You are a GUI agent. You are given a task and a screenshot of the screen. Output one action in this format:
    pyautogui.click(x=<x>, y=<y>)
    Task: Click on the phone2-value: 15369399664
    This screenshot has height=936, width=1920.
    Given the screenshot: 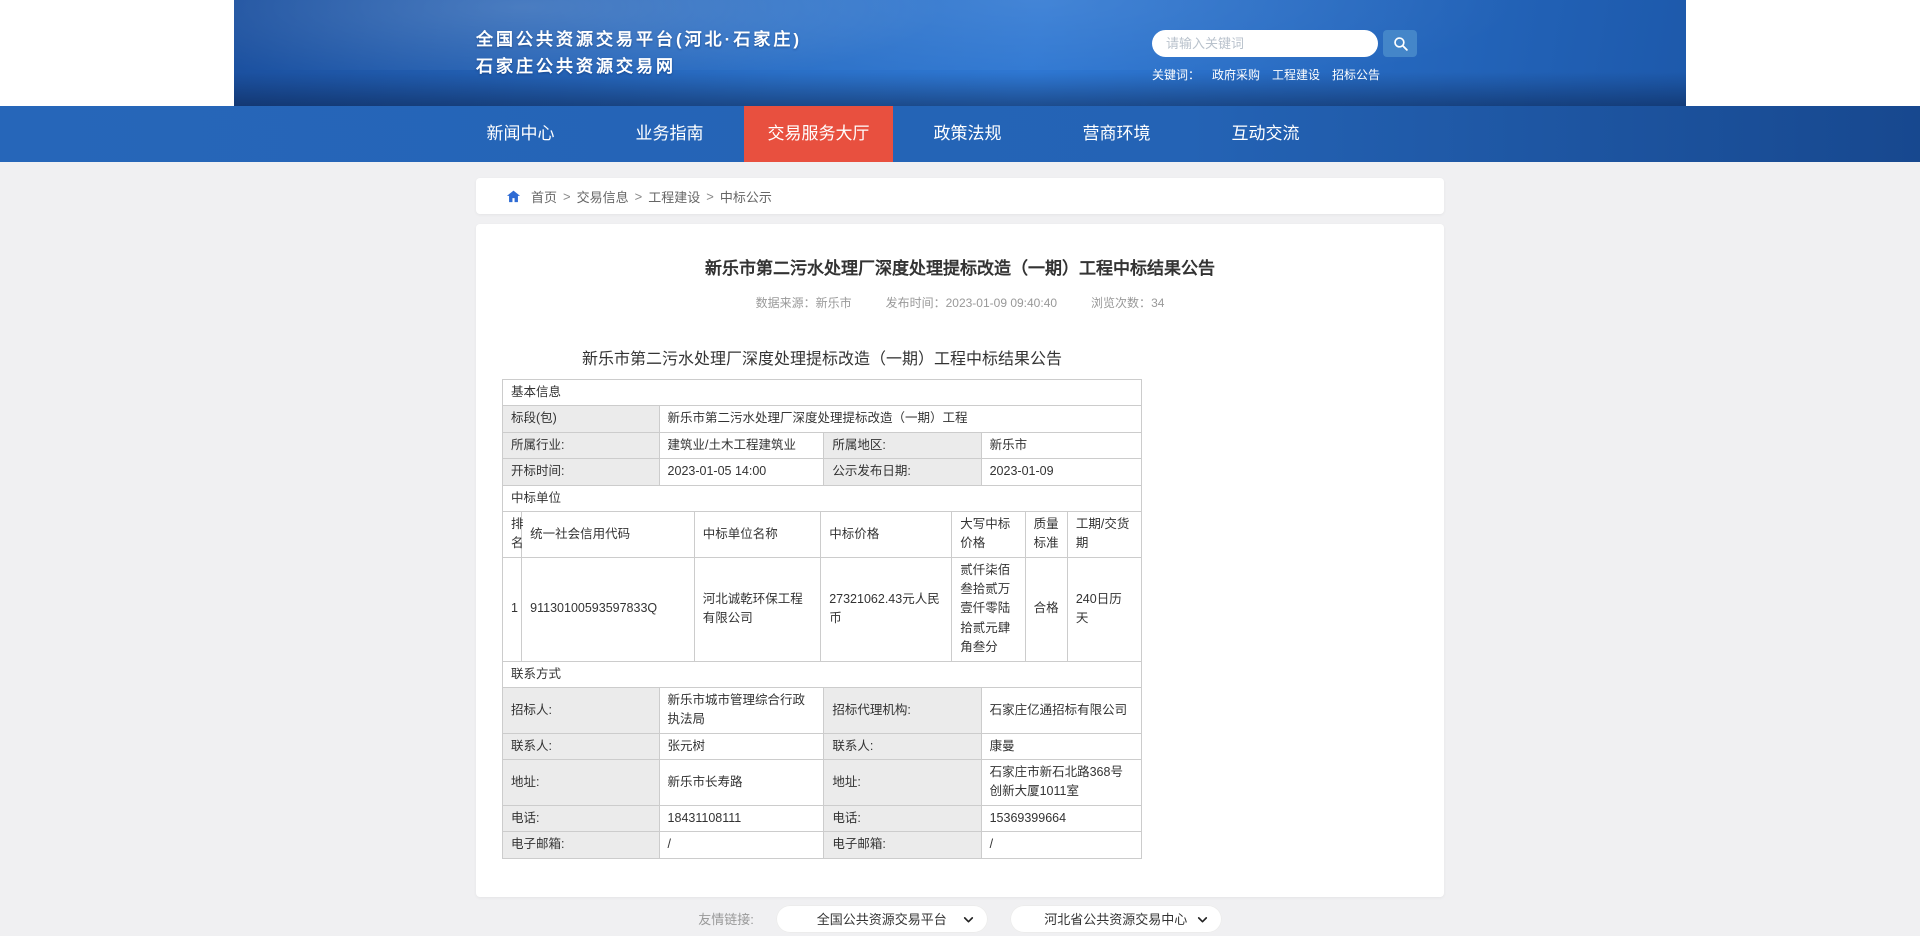 What is the action you would take?
    pyautogui.click(x=1061, y=818)
    